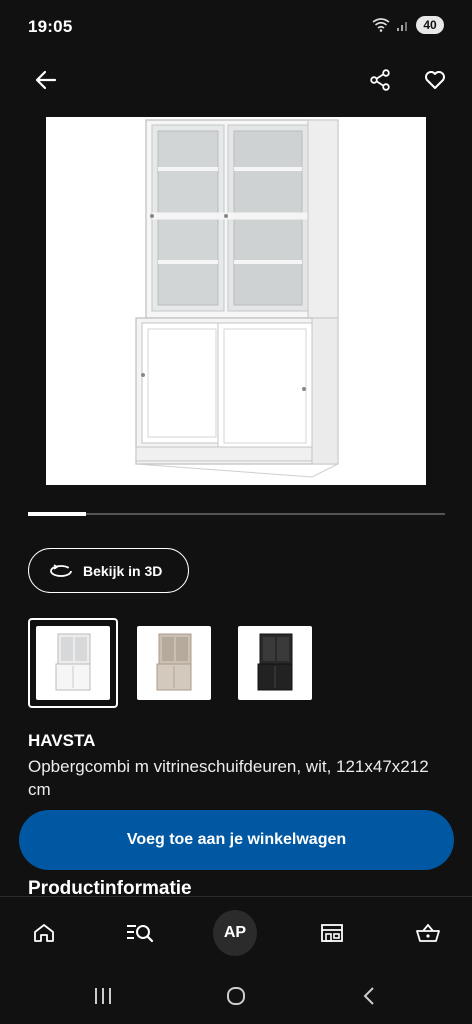 This screenshot has width=472, height=1024. What do you see at coordinates (236, 80) in the screenshot?
I see `top-app-bar` at bounding box center [236, 80].